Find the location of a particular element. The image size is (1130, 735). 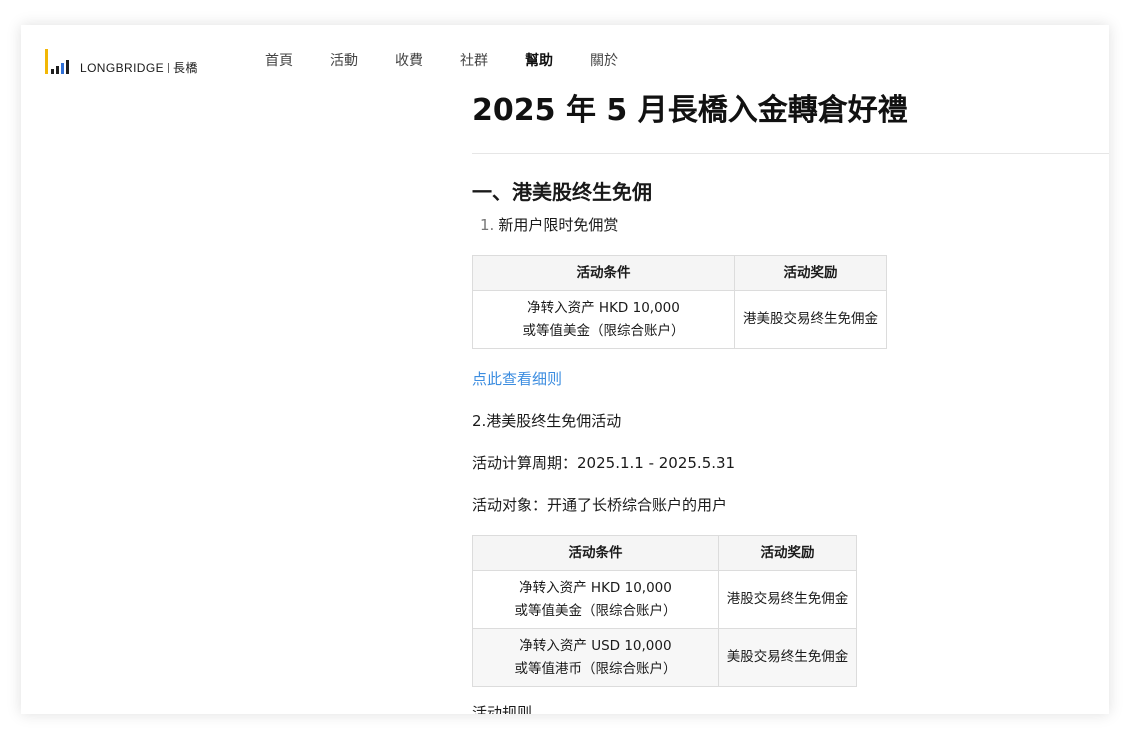

title-divider is located at coordinates (790, 153).